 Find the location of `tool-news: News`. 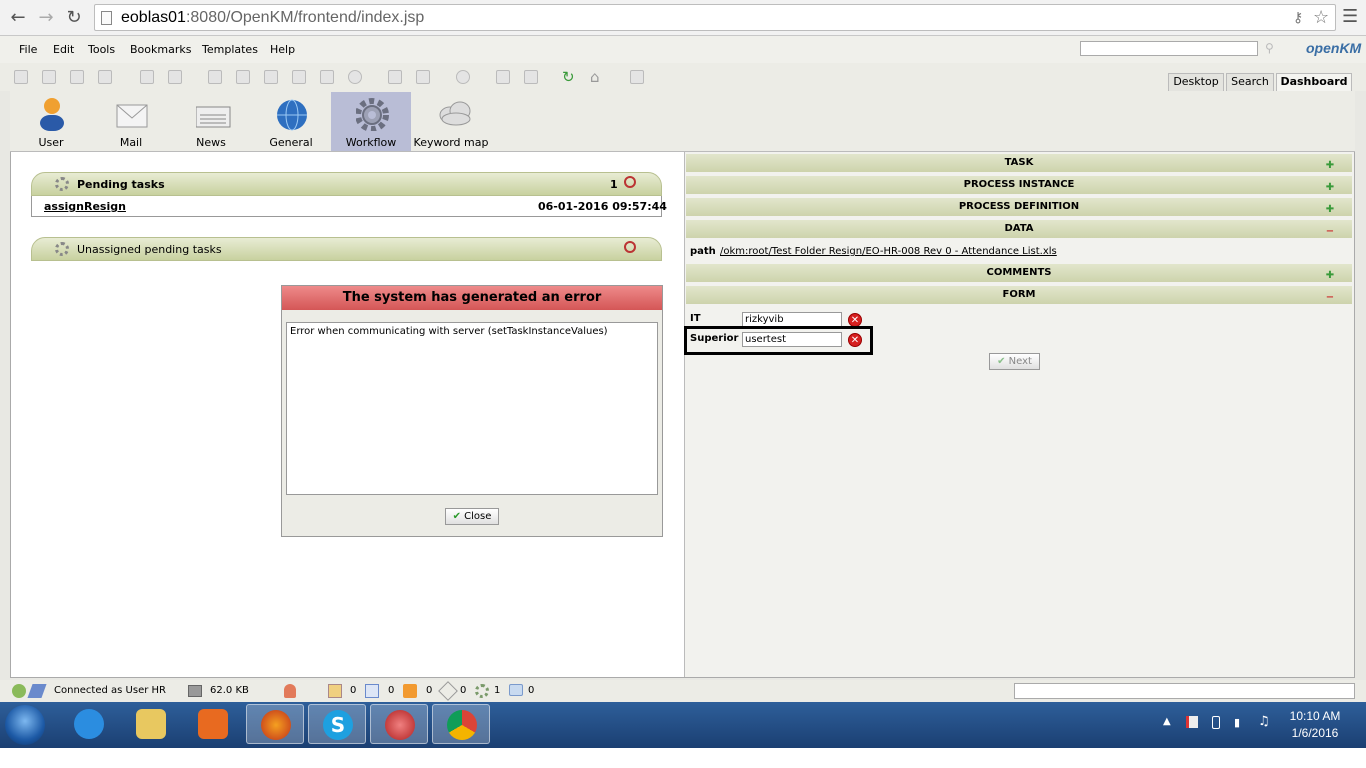

tool-news: News is located at coordinates (211, 121).